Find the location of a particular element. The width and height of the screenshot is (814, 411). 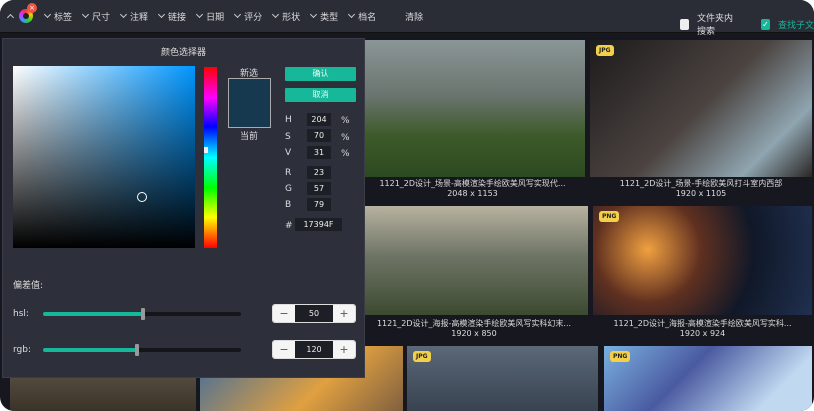

filter-label: 档名 is located at coordinates (367, 17).